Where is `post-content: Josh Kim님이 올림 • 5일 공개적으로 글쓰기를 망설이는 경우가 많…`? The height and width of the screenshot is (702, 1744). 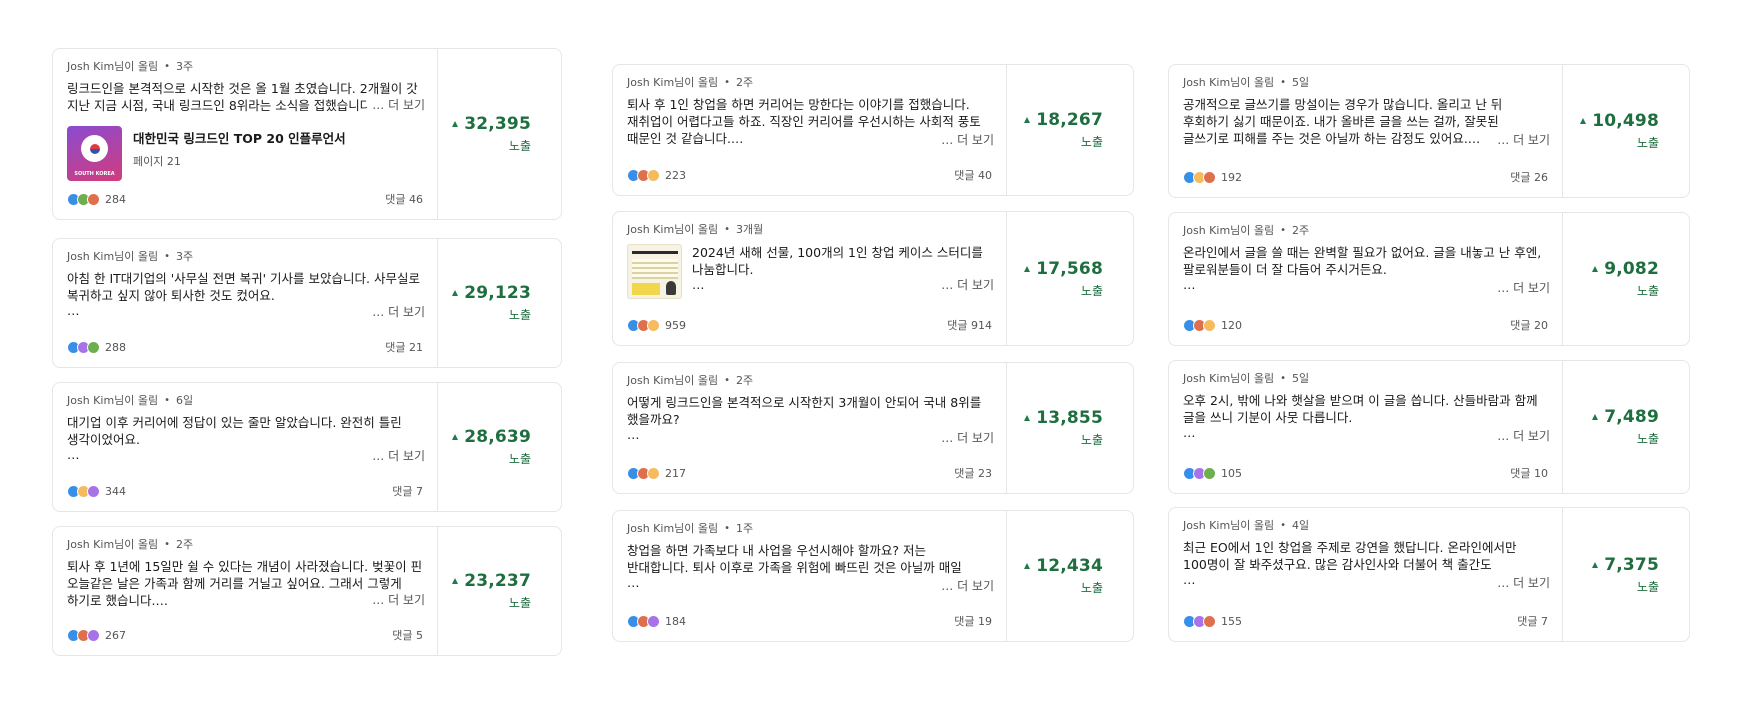
post-content: Josh Kim님이 올림 • 5일 공개적으로 글쓰기를 망설이는 경우가 많… is located at coordinates (1365, 131).